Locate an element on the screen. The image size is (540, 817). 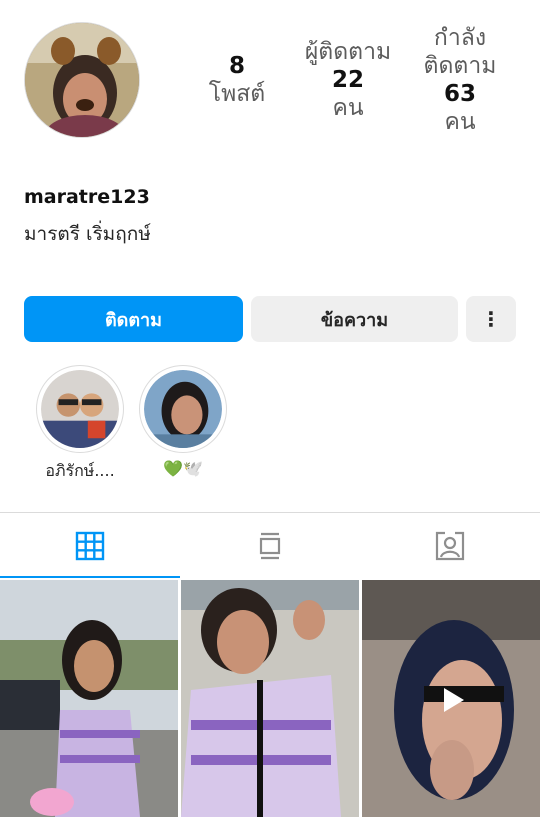
more-vertical-icon: ⋮ is located at coordinates (491, 319).